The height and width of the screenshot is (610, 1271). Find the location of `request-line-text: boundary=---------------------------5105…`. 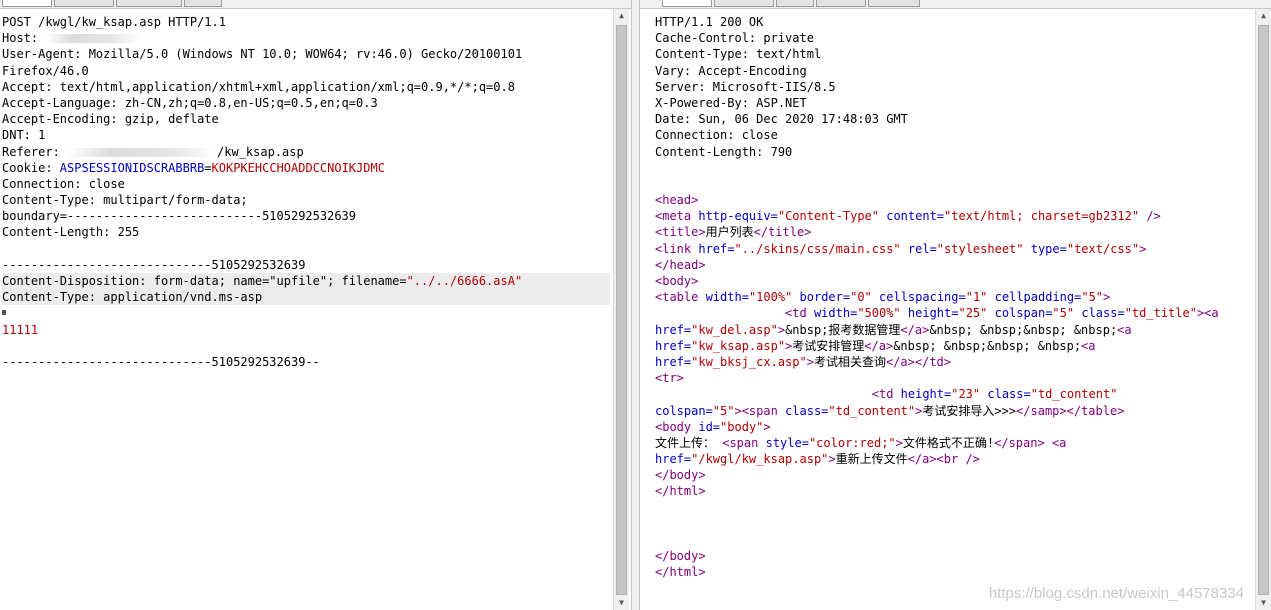

request-line-text: boundary=---------------------------5105… is located at coordinates (179, 216).